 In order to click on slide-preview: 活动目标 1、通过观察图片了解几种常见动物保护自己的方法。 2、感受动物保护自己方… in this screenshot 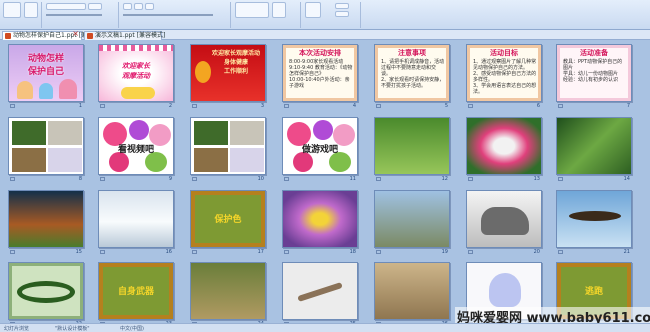, I will do `click(504, 73)`.